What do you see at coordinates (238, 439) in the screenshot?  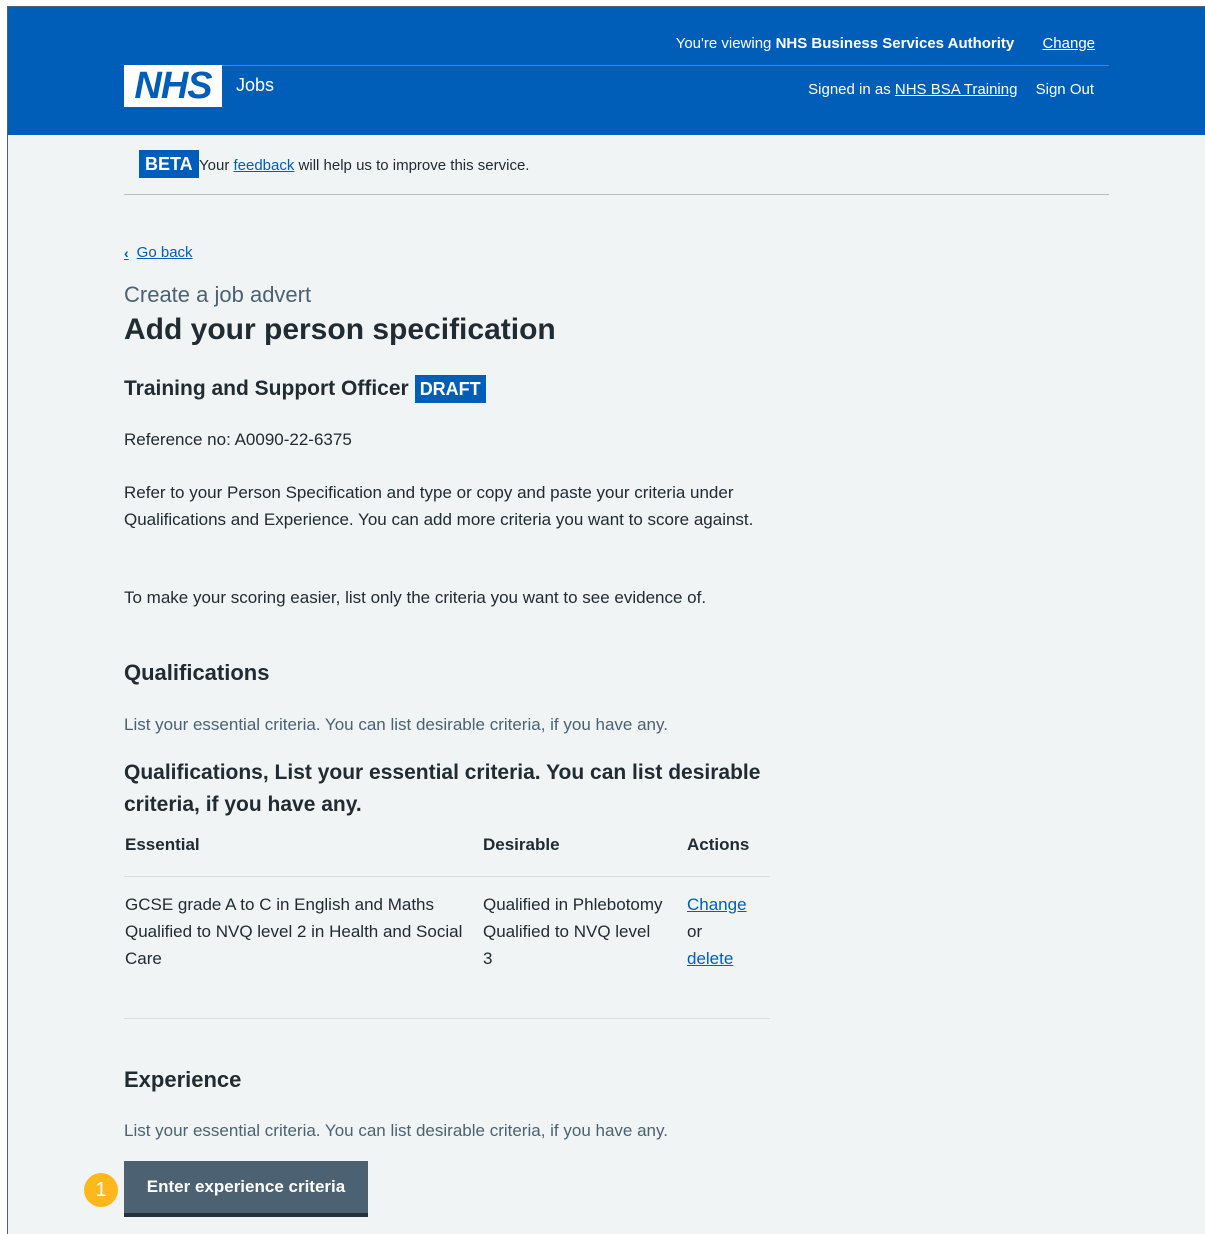 I see `reference-number: Reference no: A0090-22-6375` at bounding box center [238, 439].